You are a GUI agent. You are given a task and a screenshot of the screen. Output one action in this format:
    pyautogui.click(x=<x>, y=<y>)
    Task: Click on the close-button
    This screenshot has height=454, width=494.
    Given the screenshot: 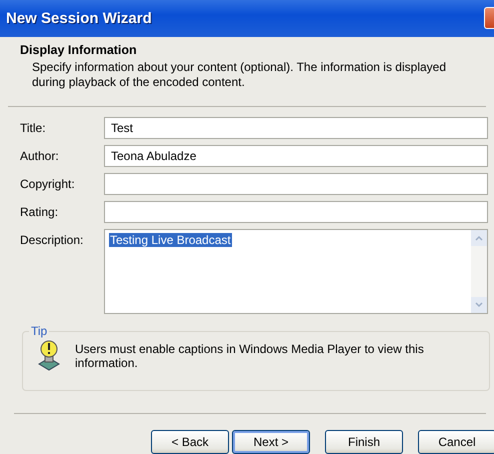 What is the action you would take?
    pyautogui.click(x=489, y=18)
    